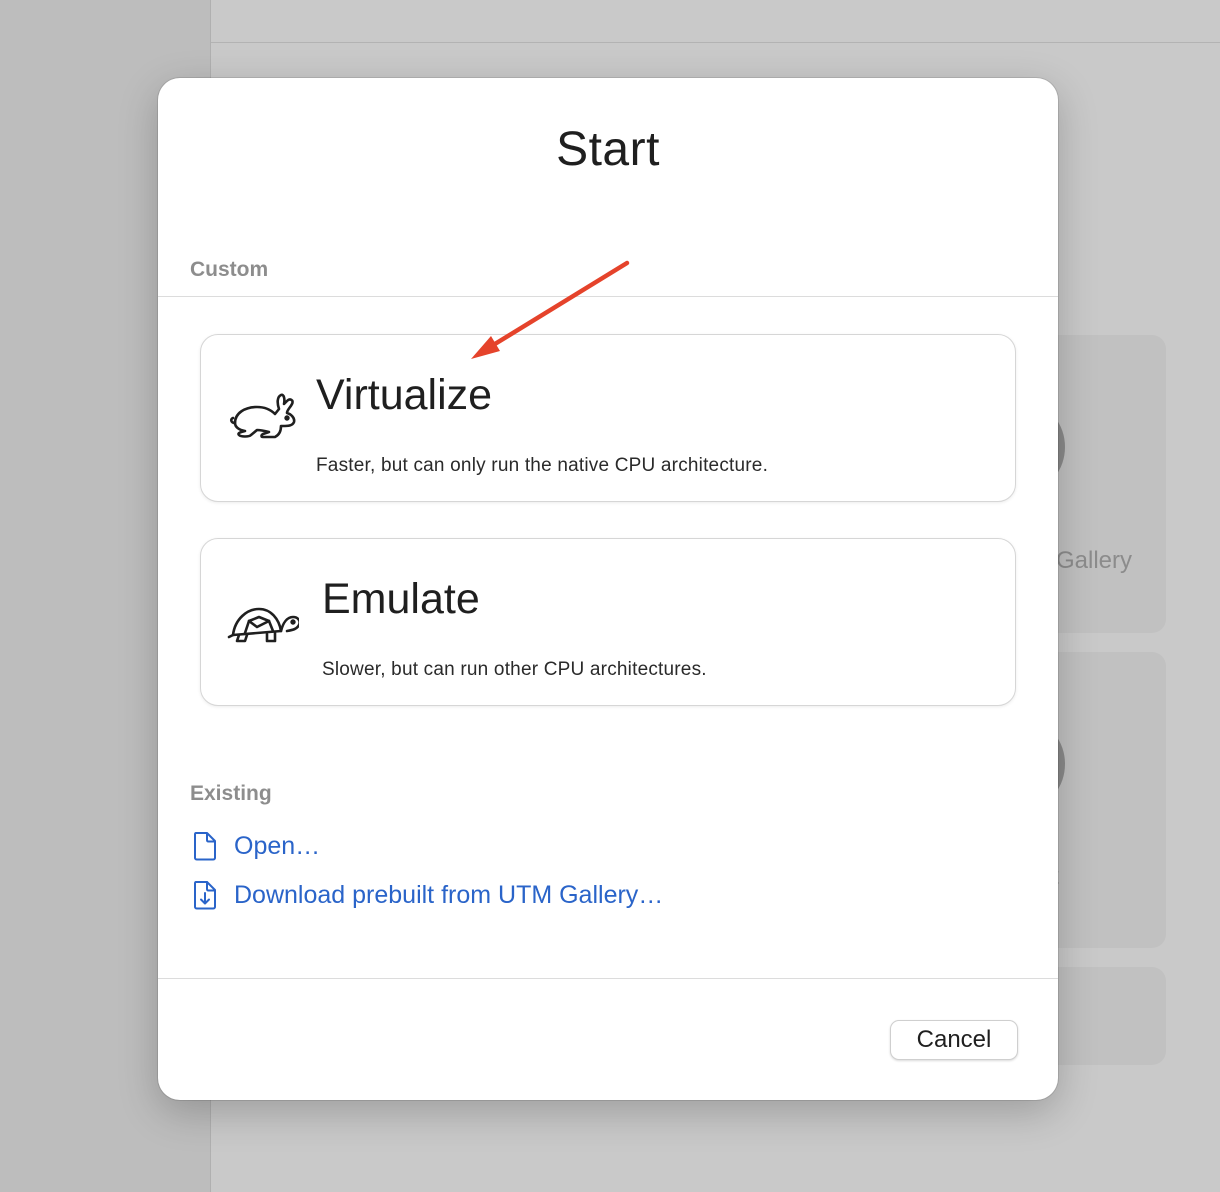 The width and height of the screenshot is (1220, 1192). What do you see at coordinates (404, 395) in the screenshot?
I see `virtualize-title: Virtualize` at bounding box center [404, 395].